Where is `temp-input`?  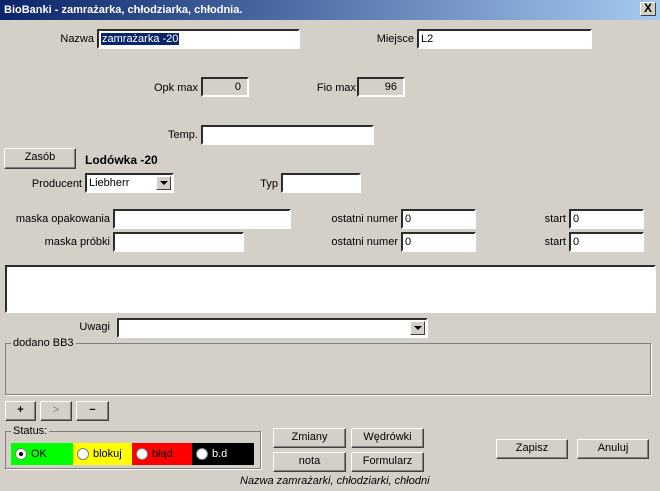
temp-input is located at coordinates (287, 135).